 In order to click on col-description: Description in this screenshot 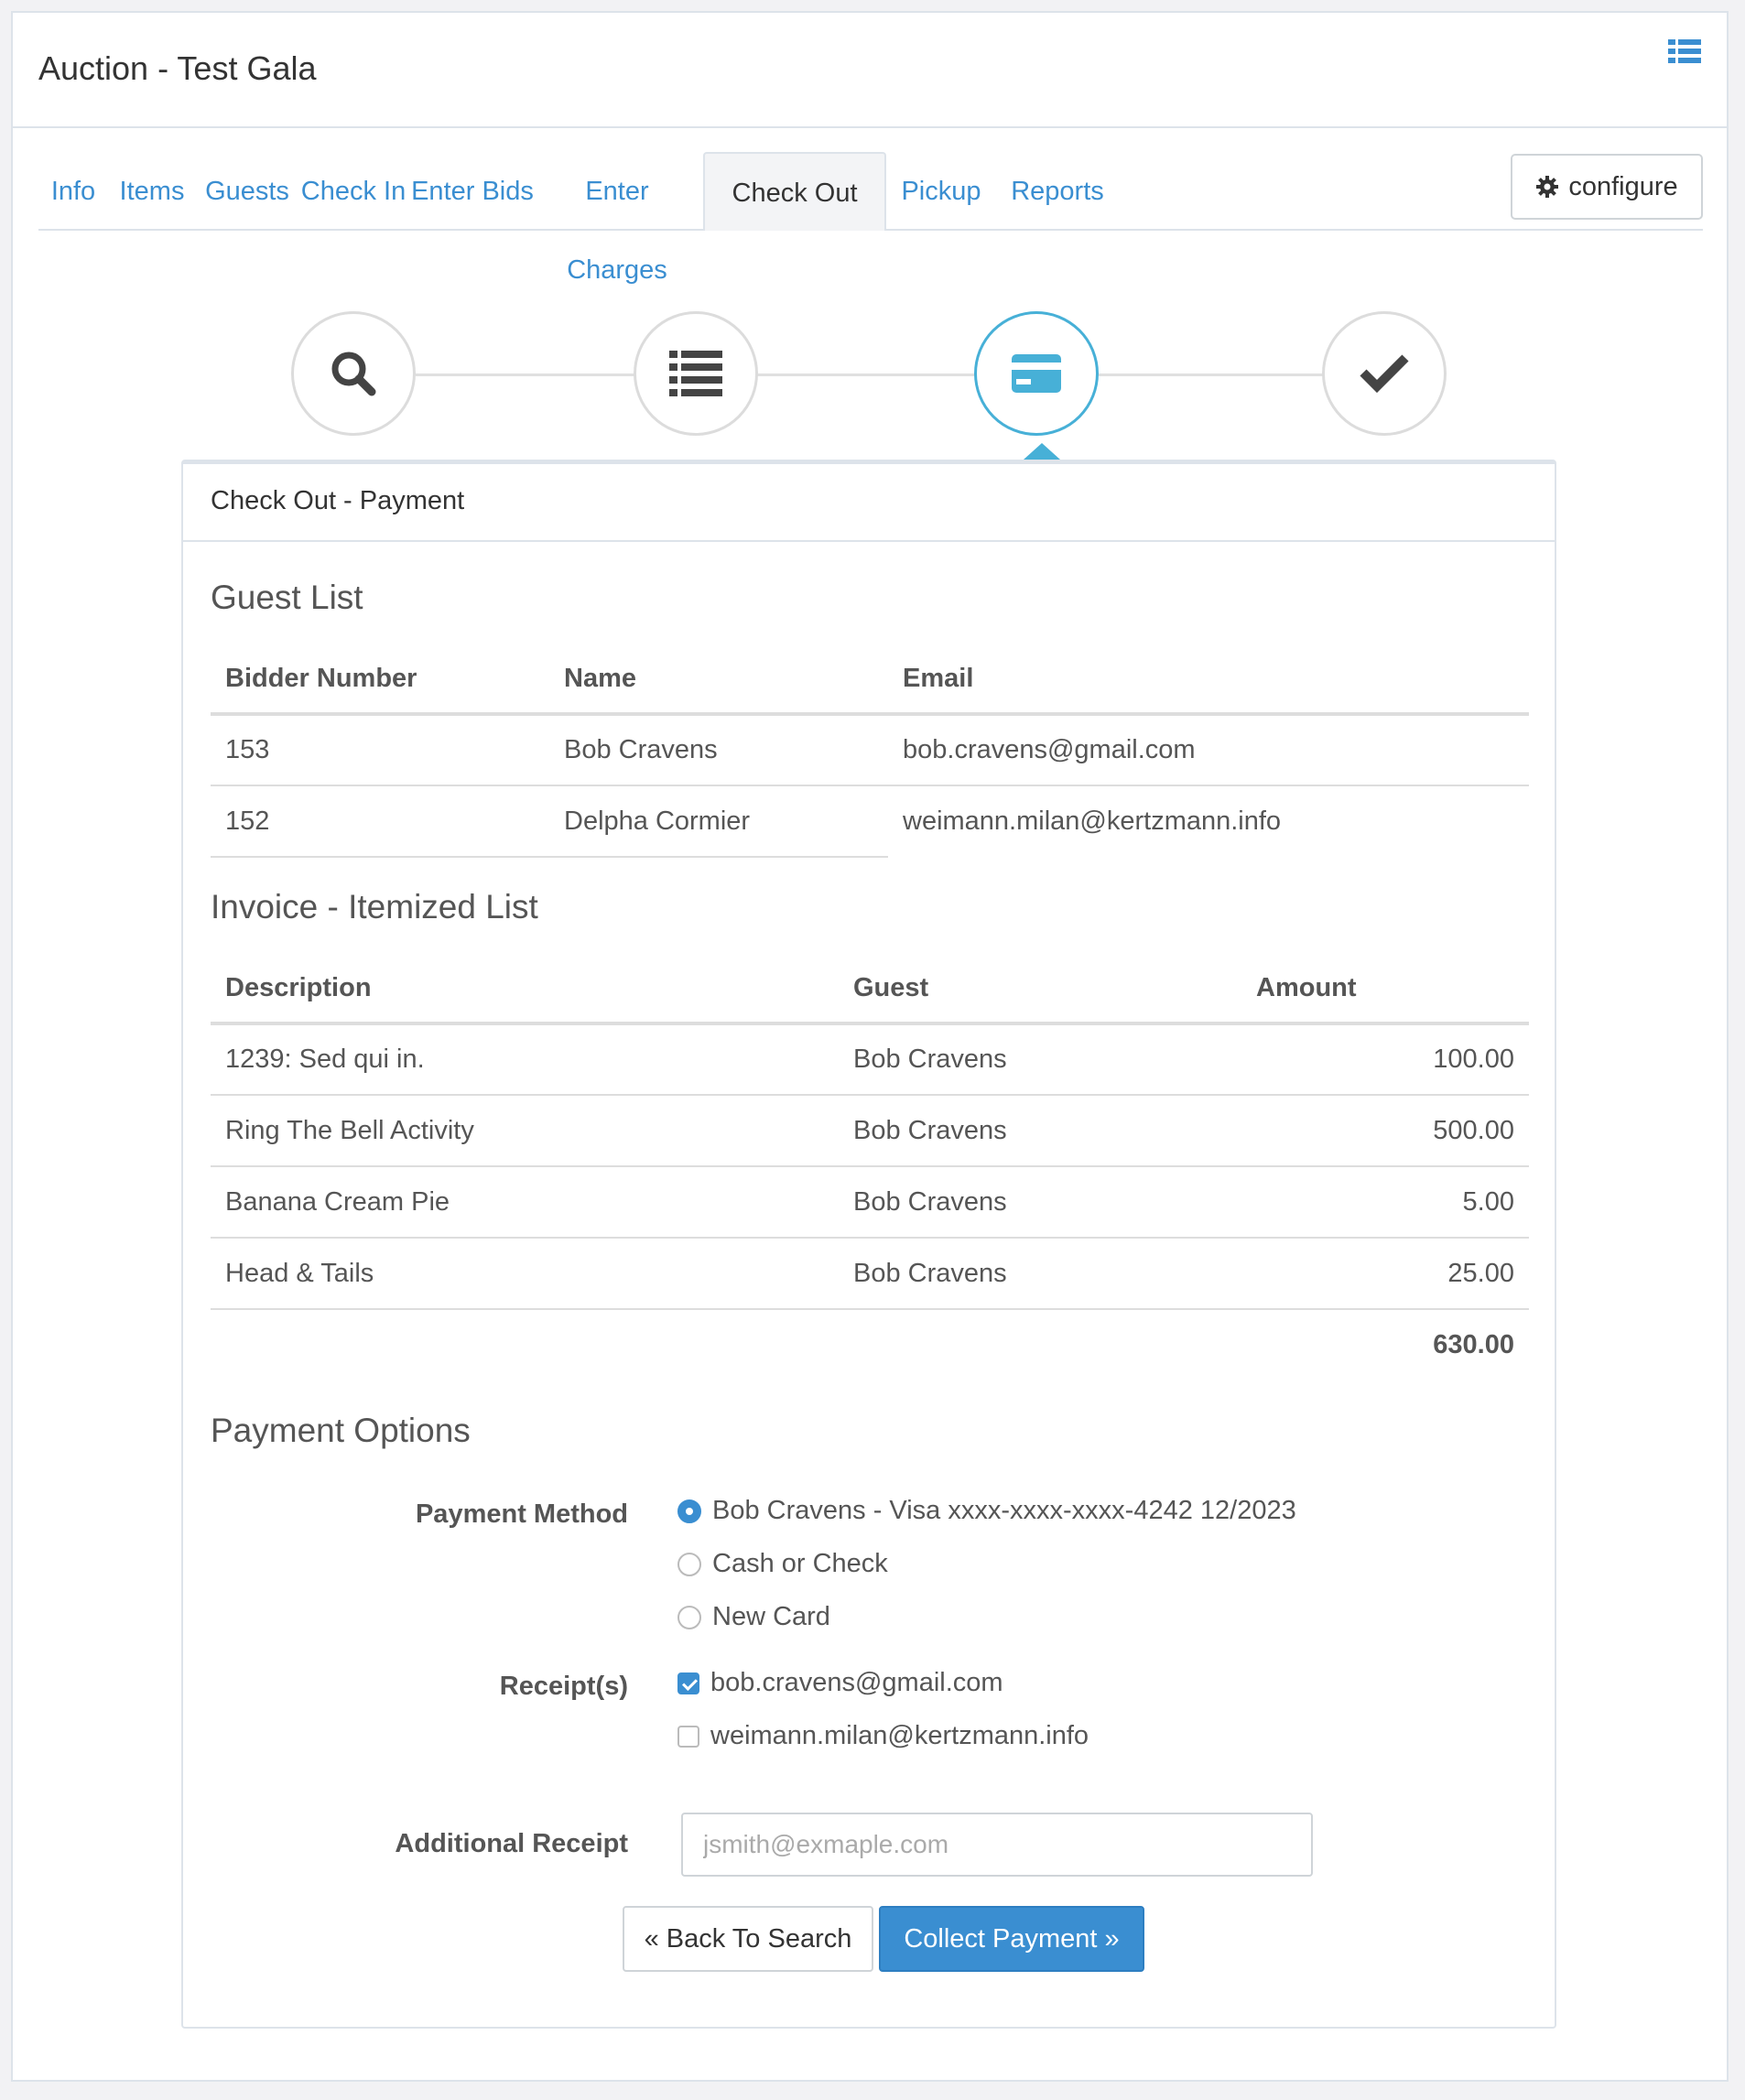, I will do `click(525, 990)`.